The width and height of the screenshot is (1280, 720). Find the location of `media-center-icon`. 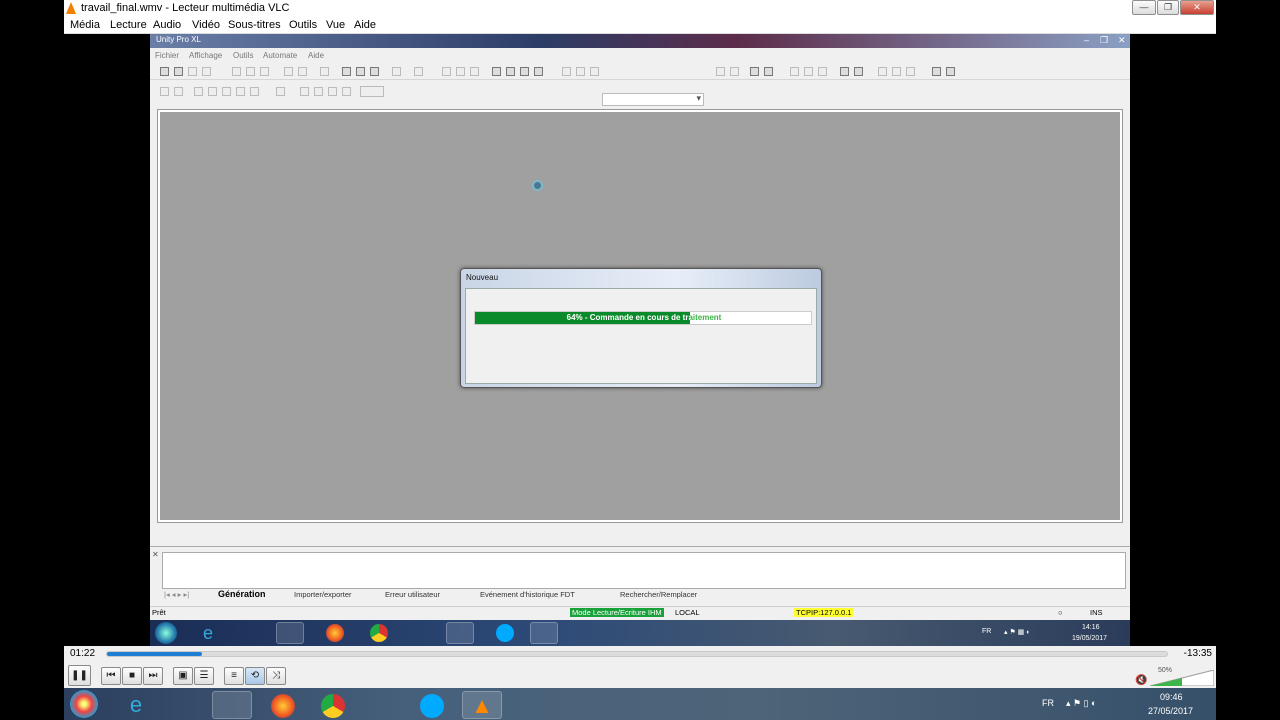

media-center-icon is located at coordinates (182, 705).